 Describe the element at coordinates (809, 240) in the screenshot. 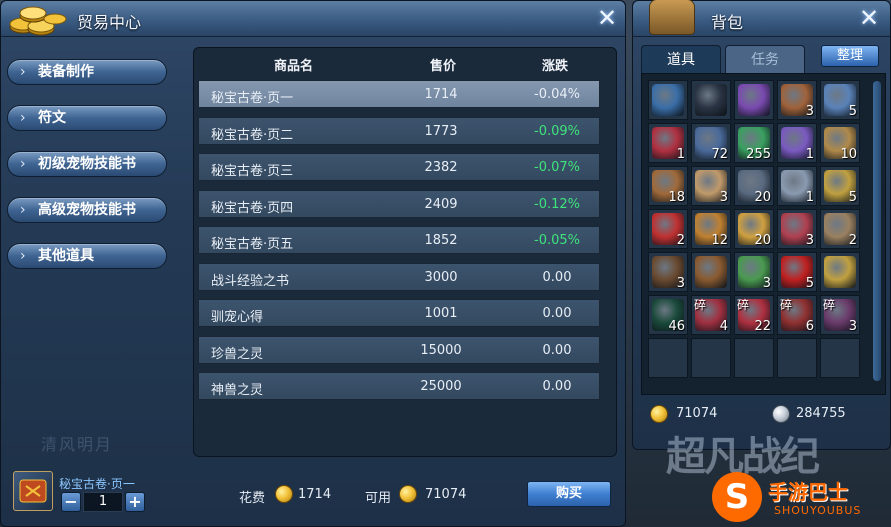

I see `item-count: 3` at that location.